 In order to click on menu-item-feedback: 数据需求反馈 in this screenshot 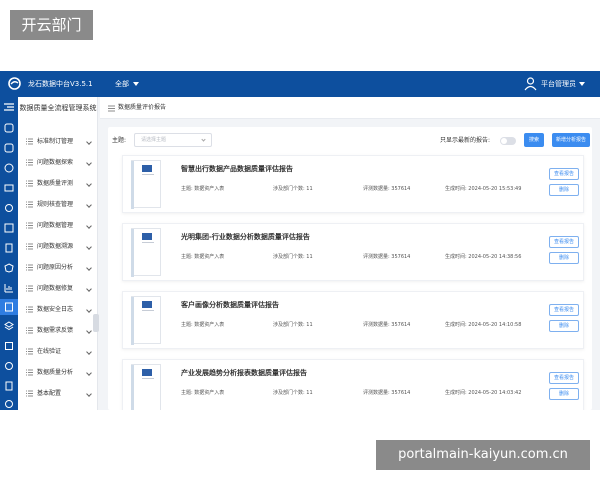, I will do `click(58, 331)`.